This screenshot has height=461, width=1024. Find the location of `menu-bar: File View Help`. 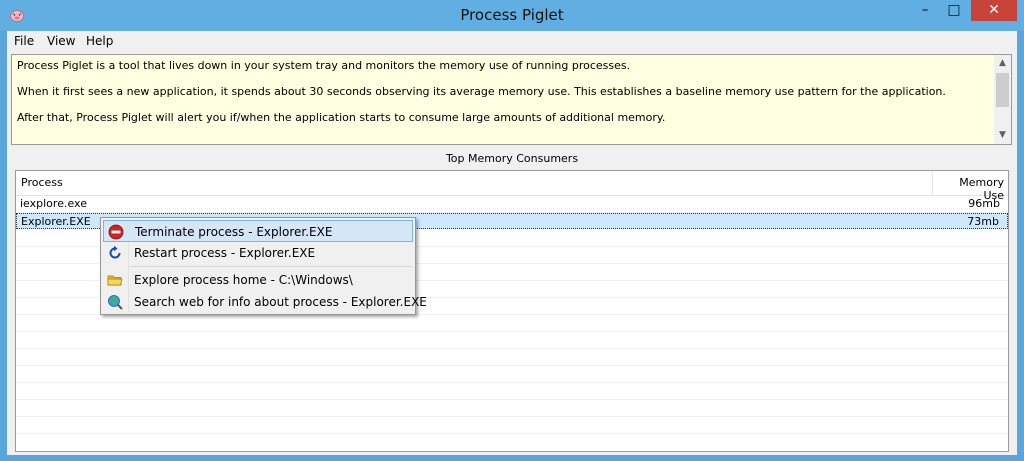

menu-bar: File View Help is located at coordinates (512, 41).